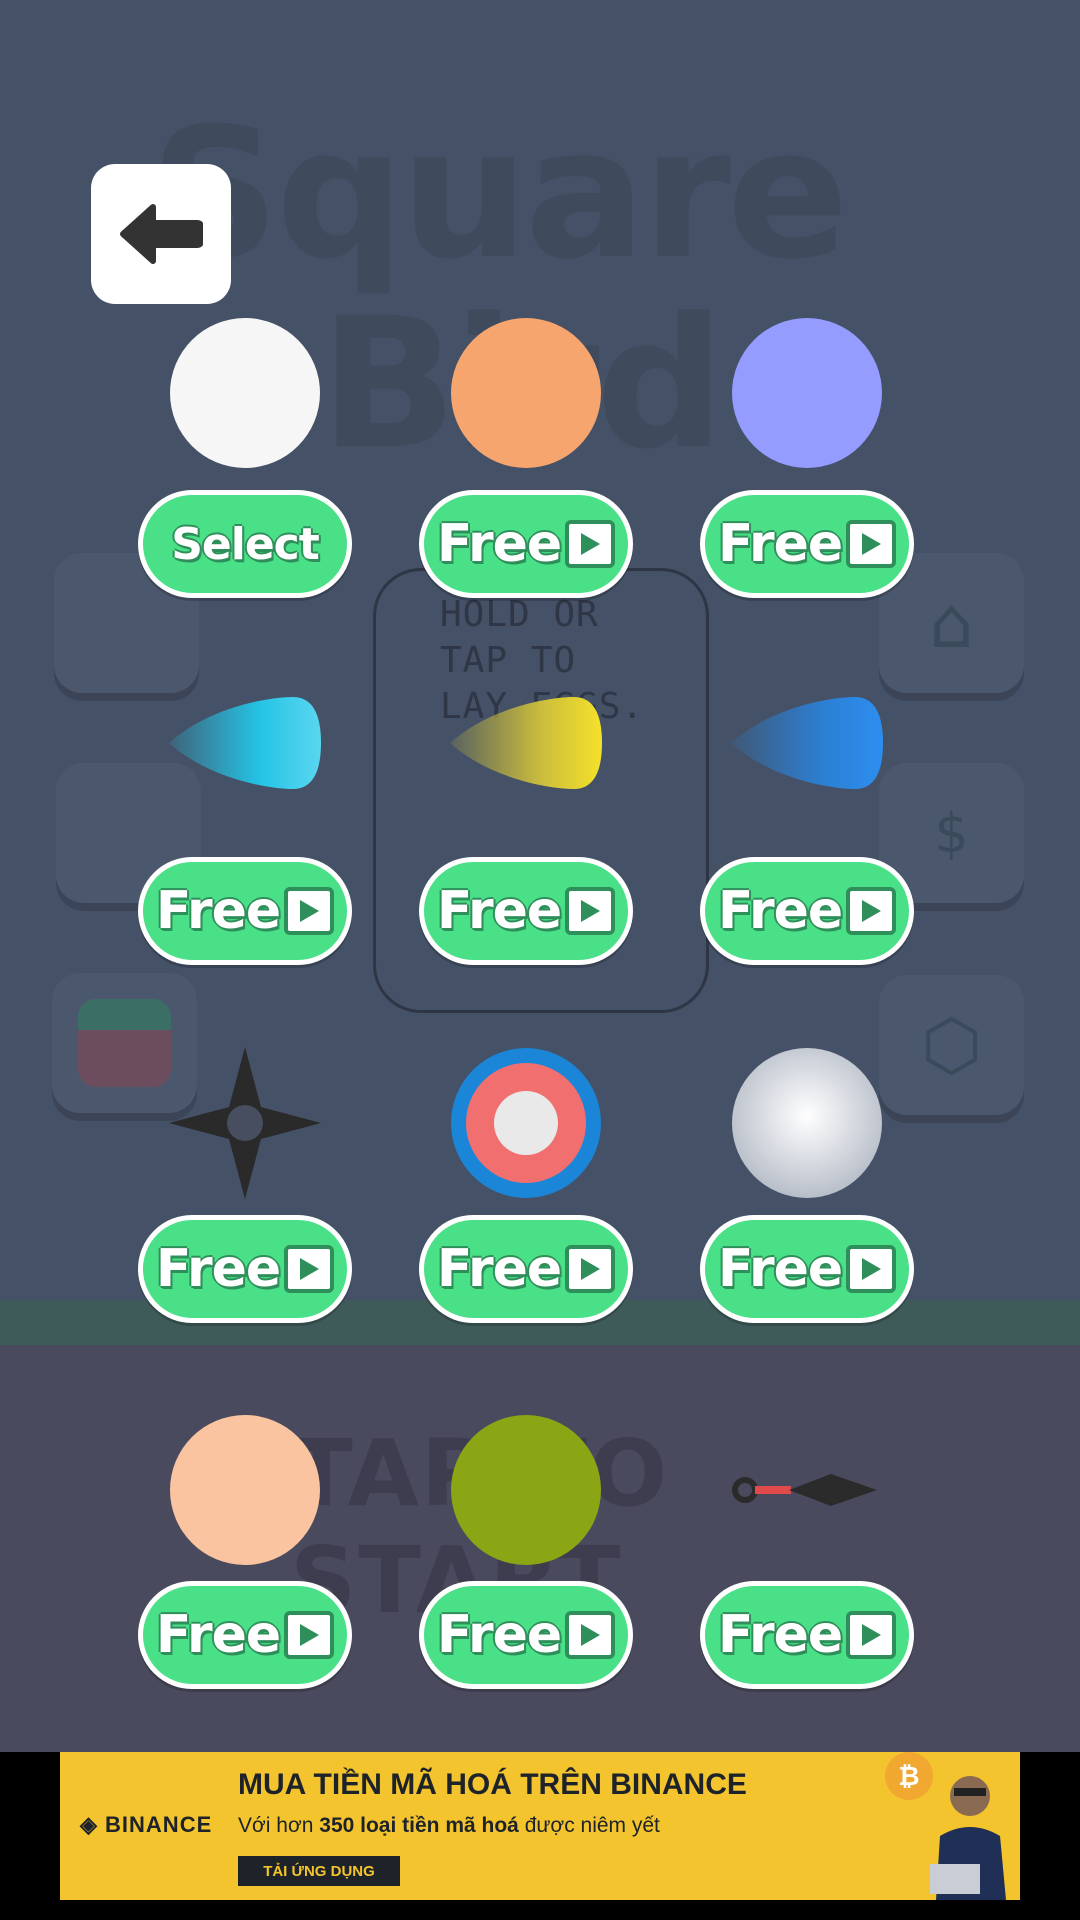 The image size is (1080, 1920). I want to click on ad-headline: MUA TIỀN MÃ HOÁ TRÊN BINANCE, so click(492, 1784).